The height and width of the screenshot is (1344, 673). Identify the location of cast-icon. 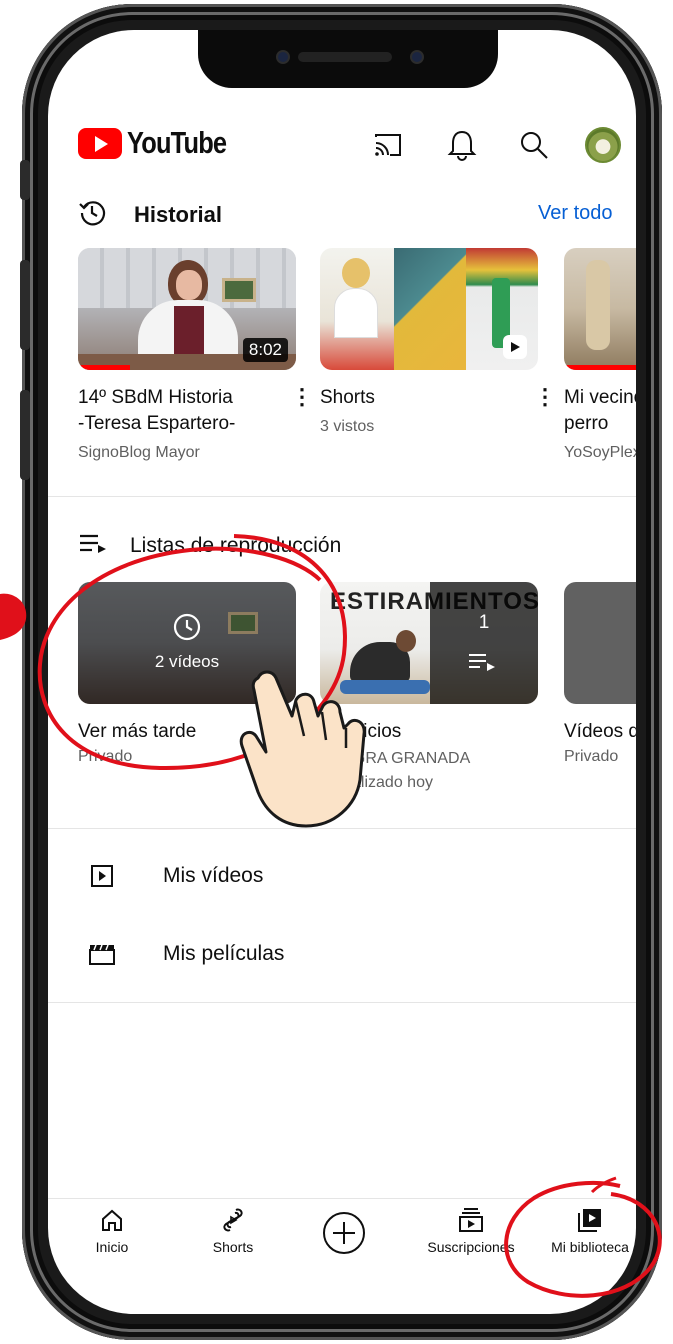
(388, 145).